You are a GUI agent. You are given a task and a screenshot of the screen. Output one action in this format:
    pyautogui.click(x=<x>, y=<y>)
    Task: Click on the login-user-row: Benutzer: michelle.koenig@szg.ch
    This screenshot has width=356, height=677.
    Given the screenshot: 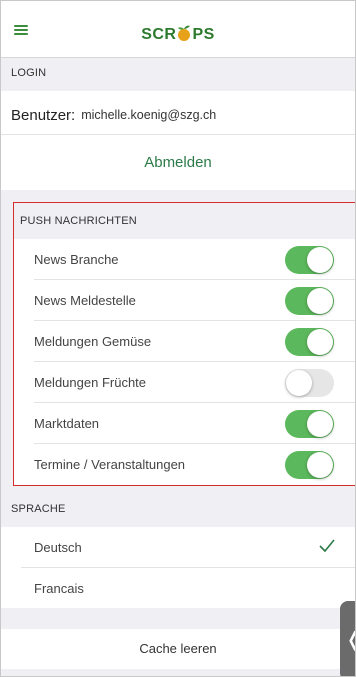 What is the action you would take?
    pyautogui.click(x=113, y=115)
    